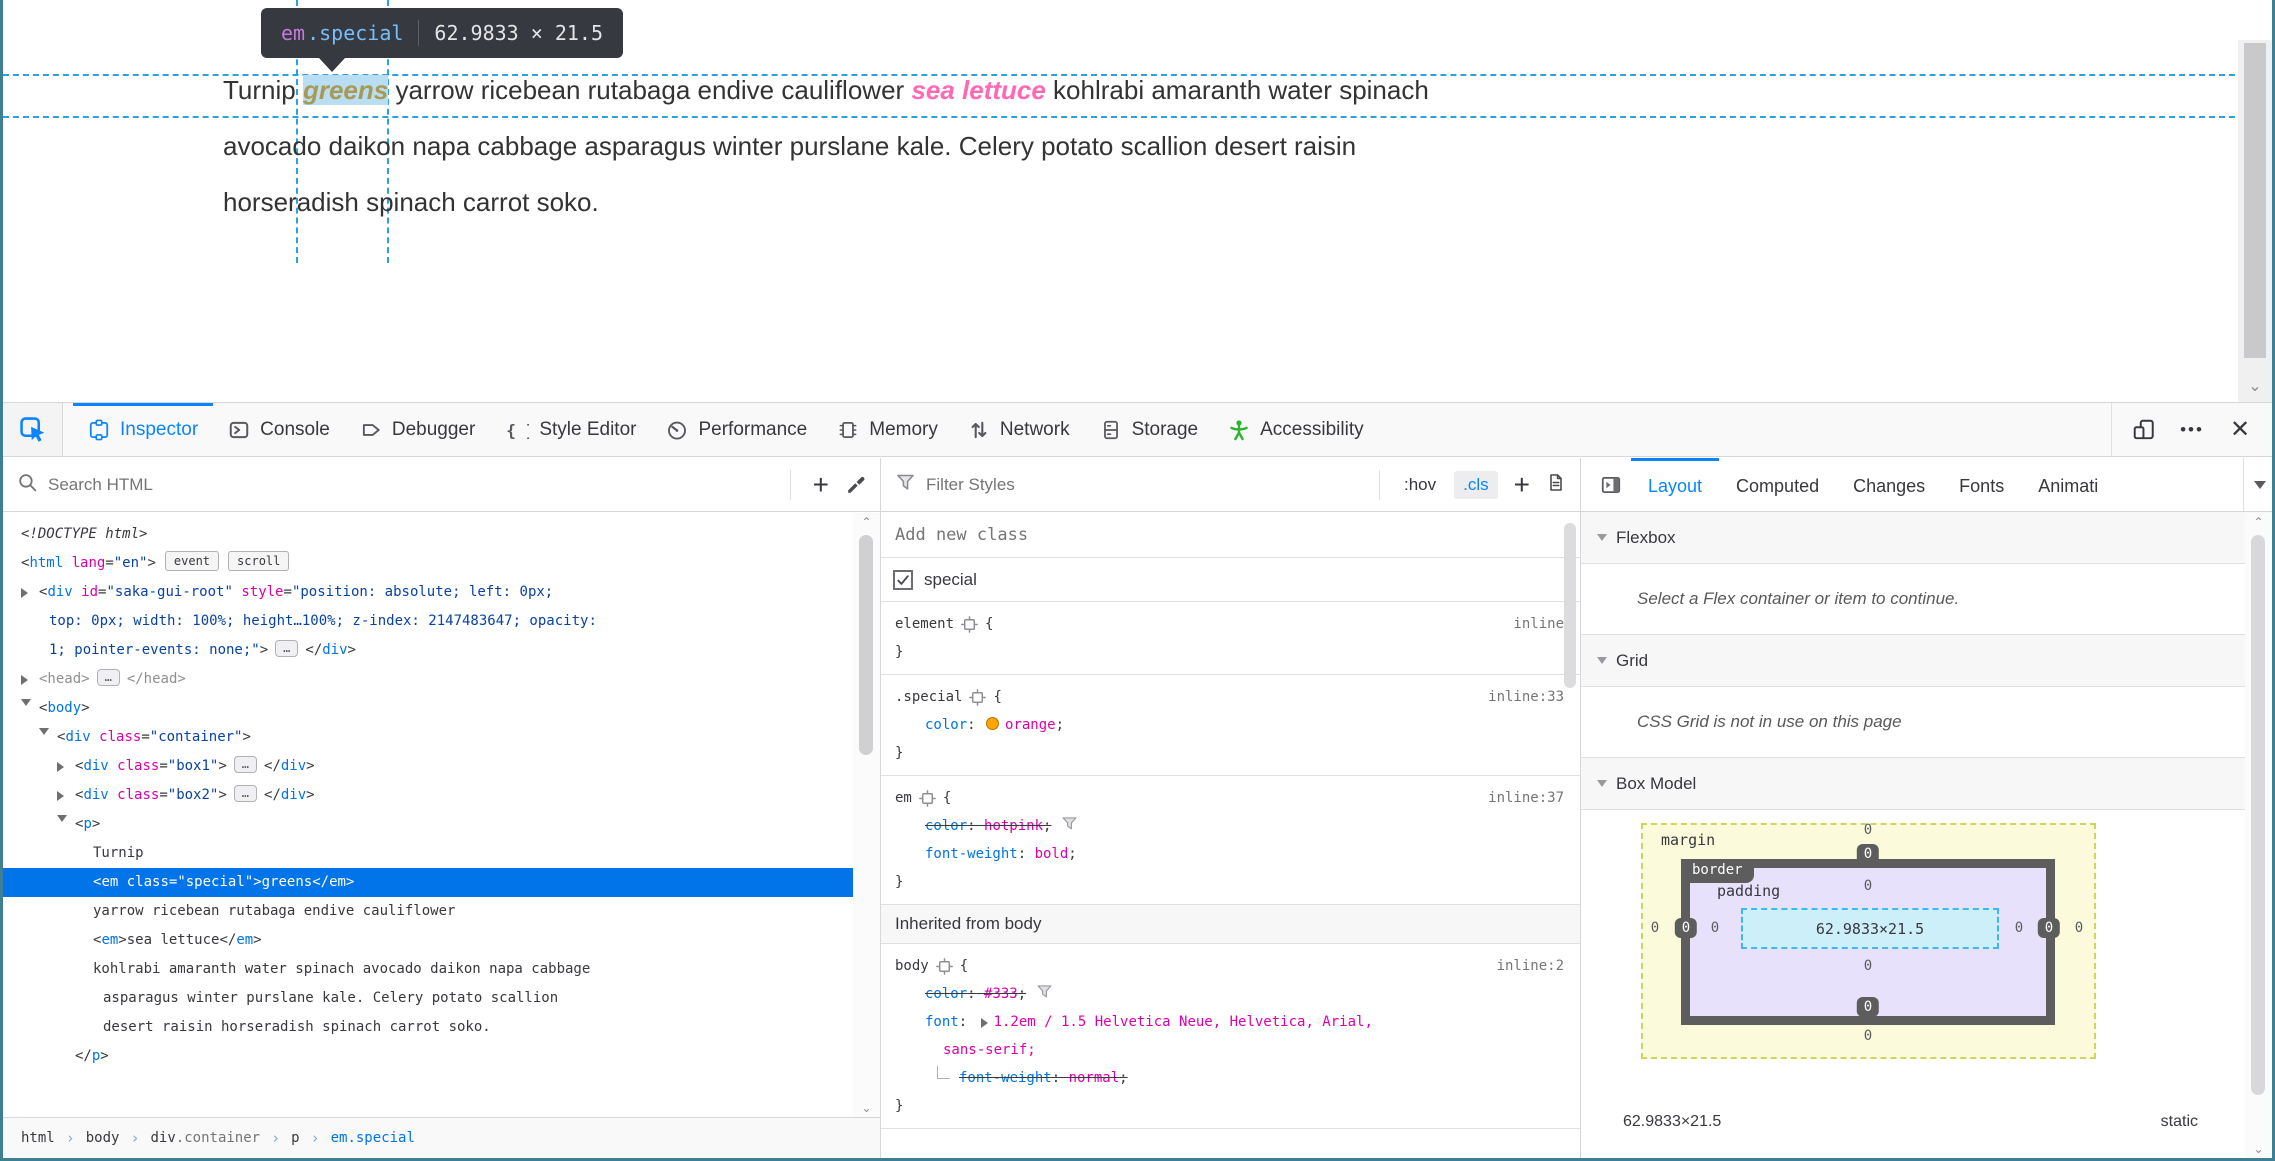 The height and width of the screenshot is (1161, 2275). I want to click on margin-top-value: 0, so click(1868, 830).